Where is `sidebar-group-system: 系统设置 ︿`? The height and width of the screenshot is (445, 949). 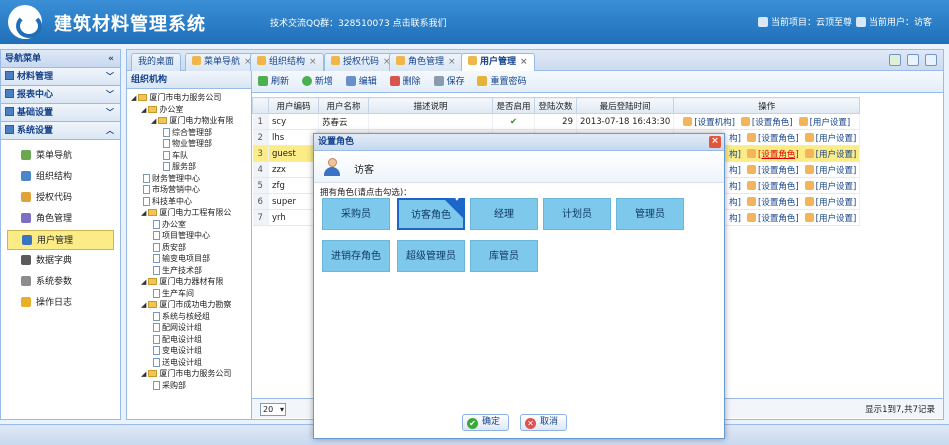
sidebar-group-system: 系统设置 ︿ is located at coordinates (60, 131).